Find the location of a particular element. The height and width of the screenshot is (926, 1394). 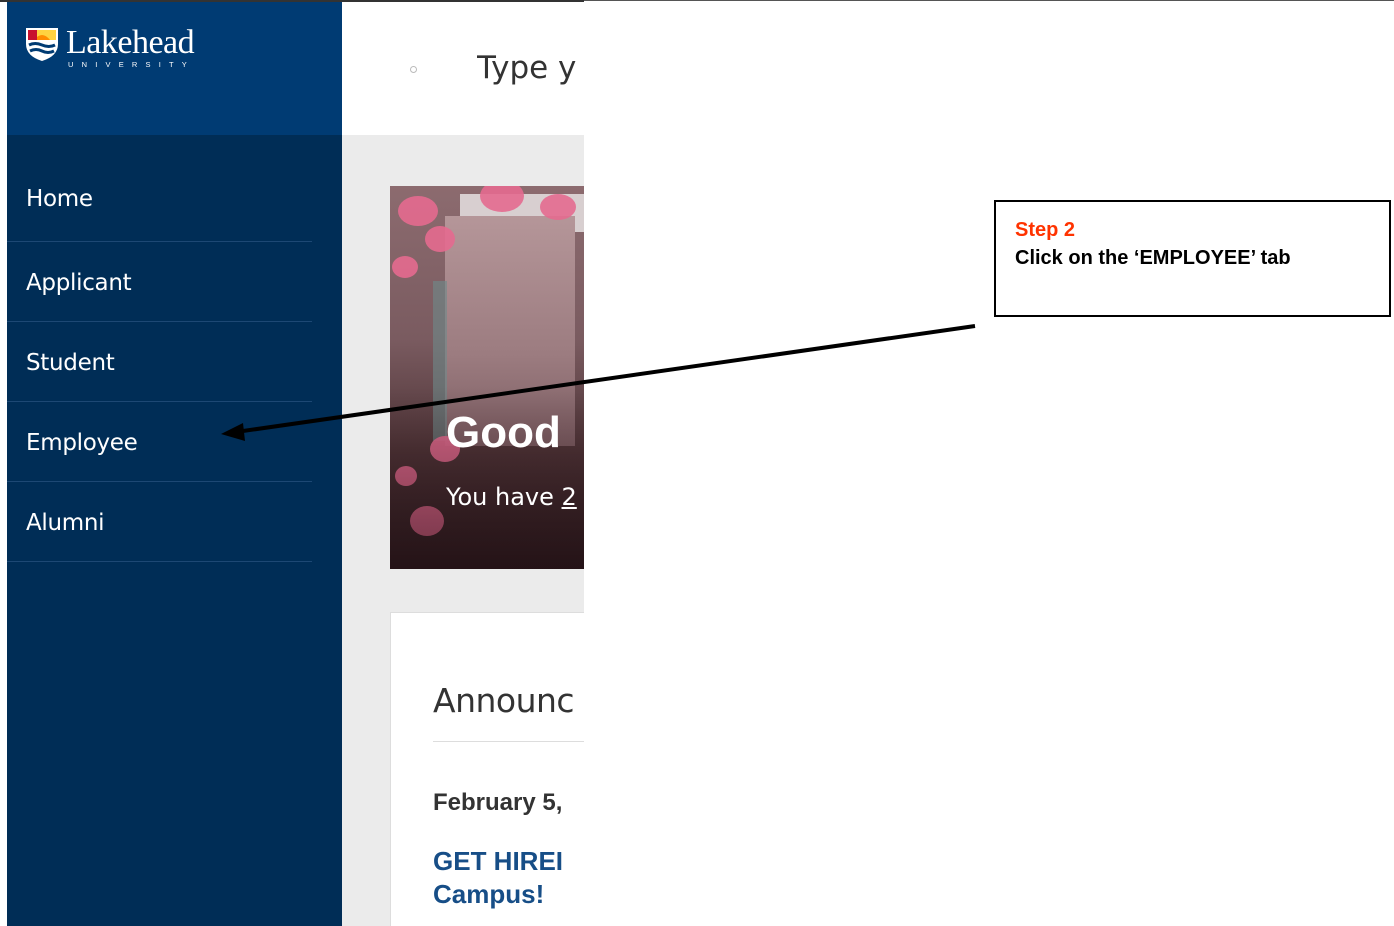

sidebar-item-label: Home is located at coordinates (59, 199).